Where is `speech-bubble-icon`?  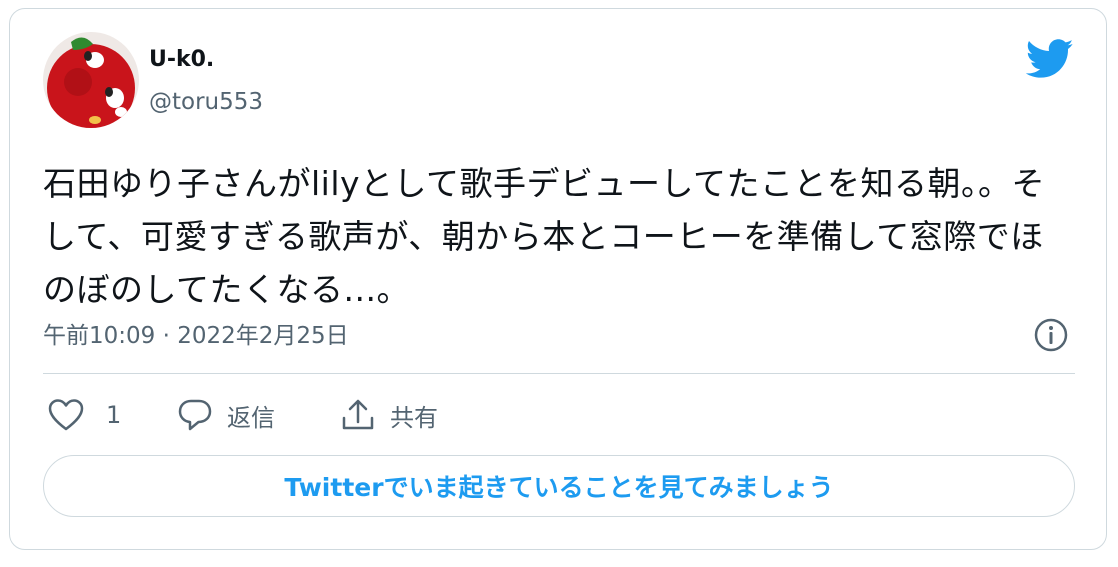
speech-bubble-icon is located at coordinates (195, 415).